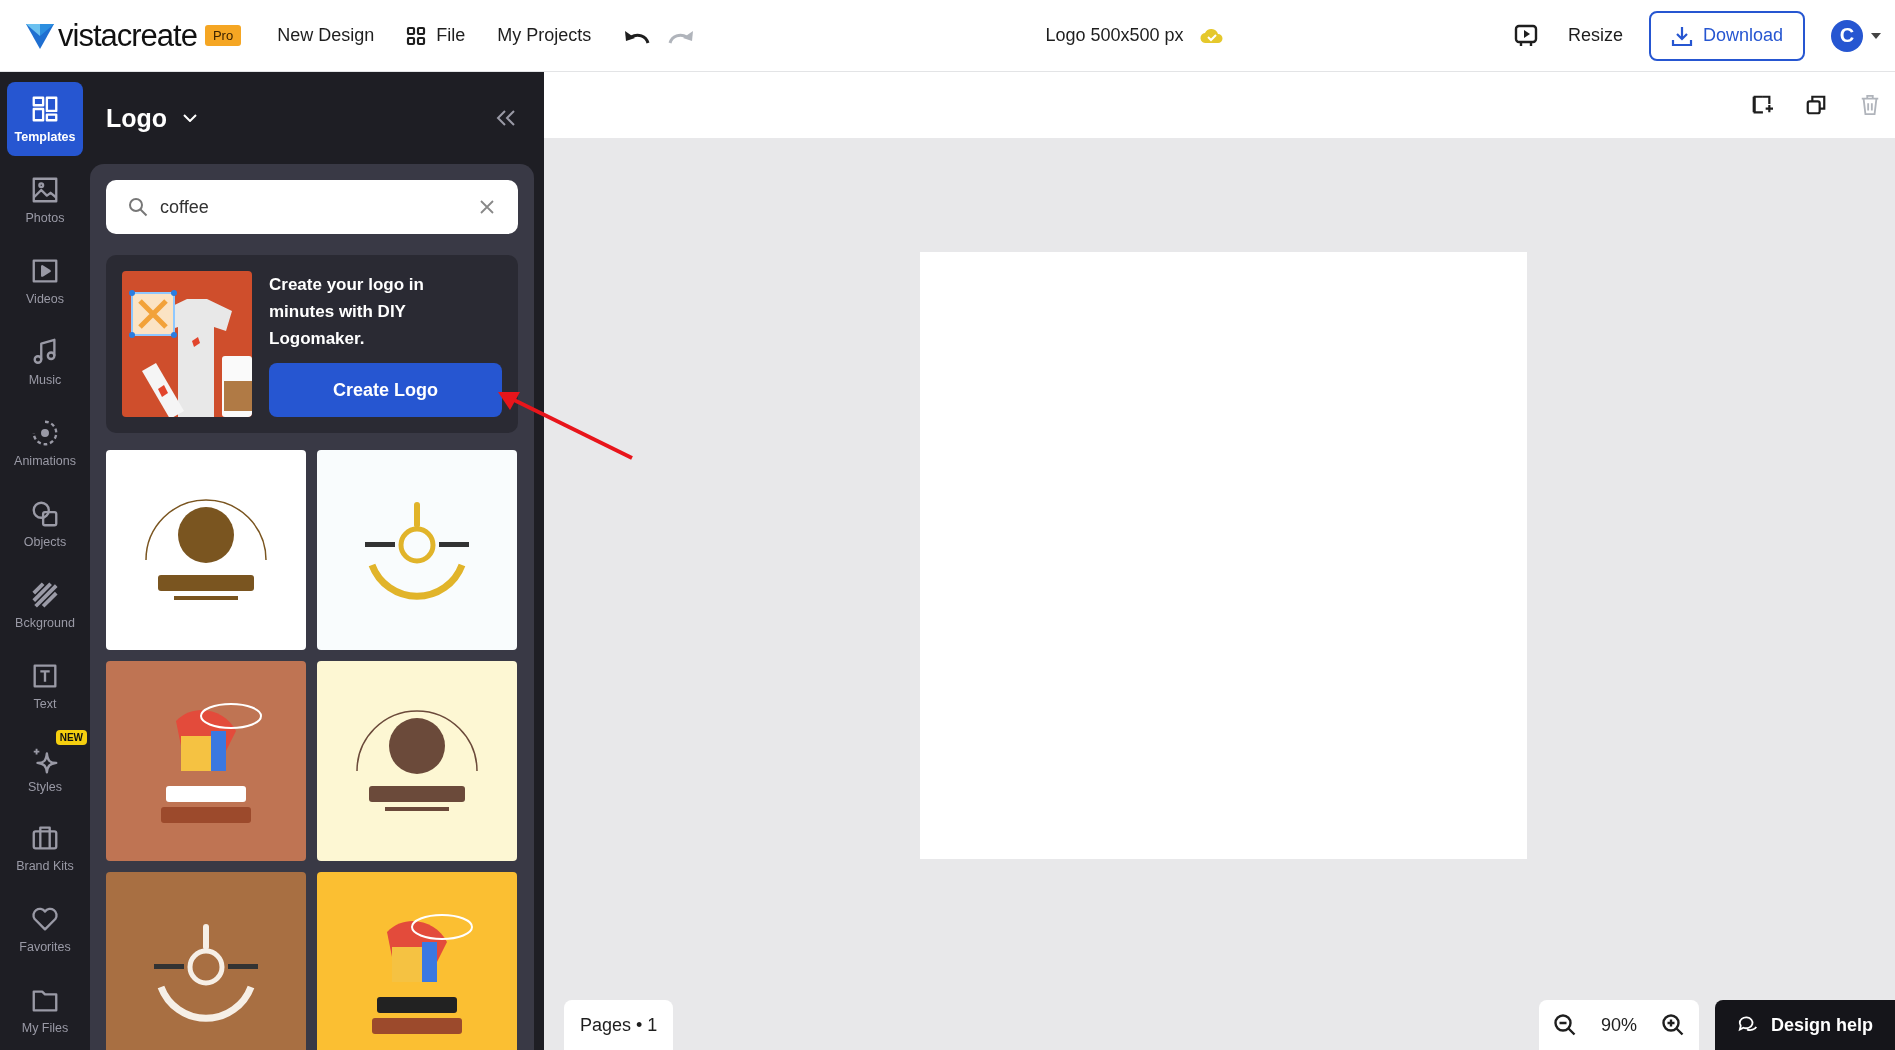  I want to click on add-page-icon, so click(1762, 105).